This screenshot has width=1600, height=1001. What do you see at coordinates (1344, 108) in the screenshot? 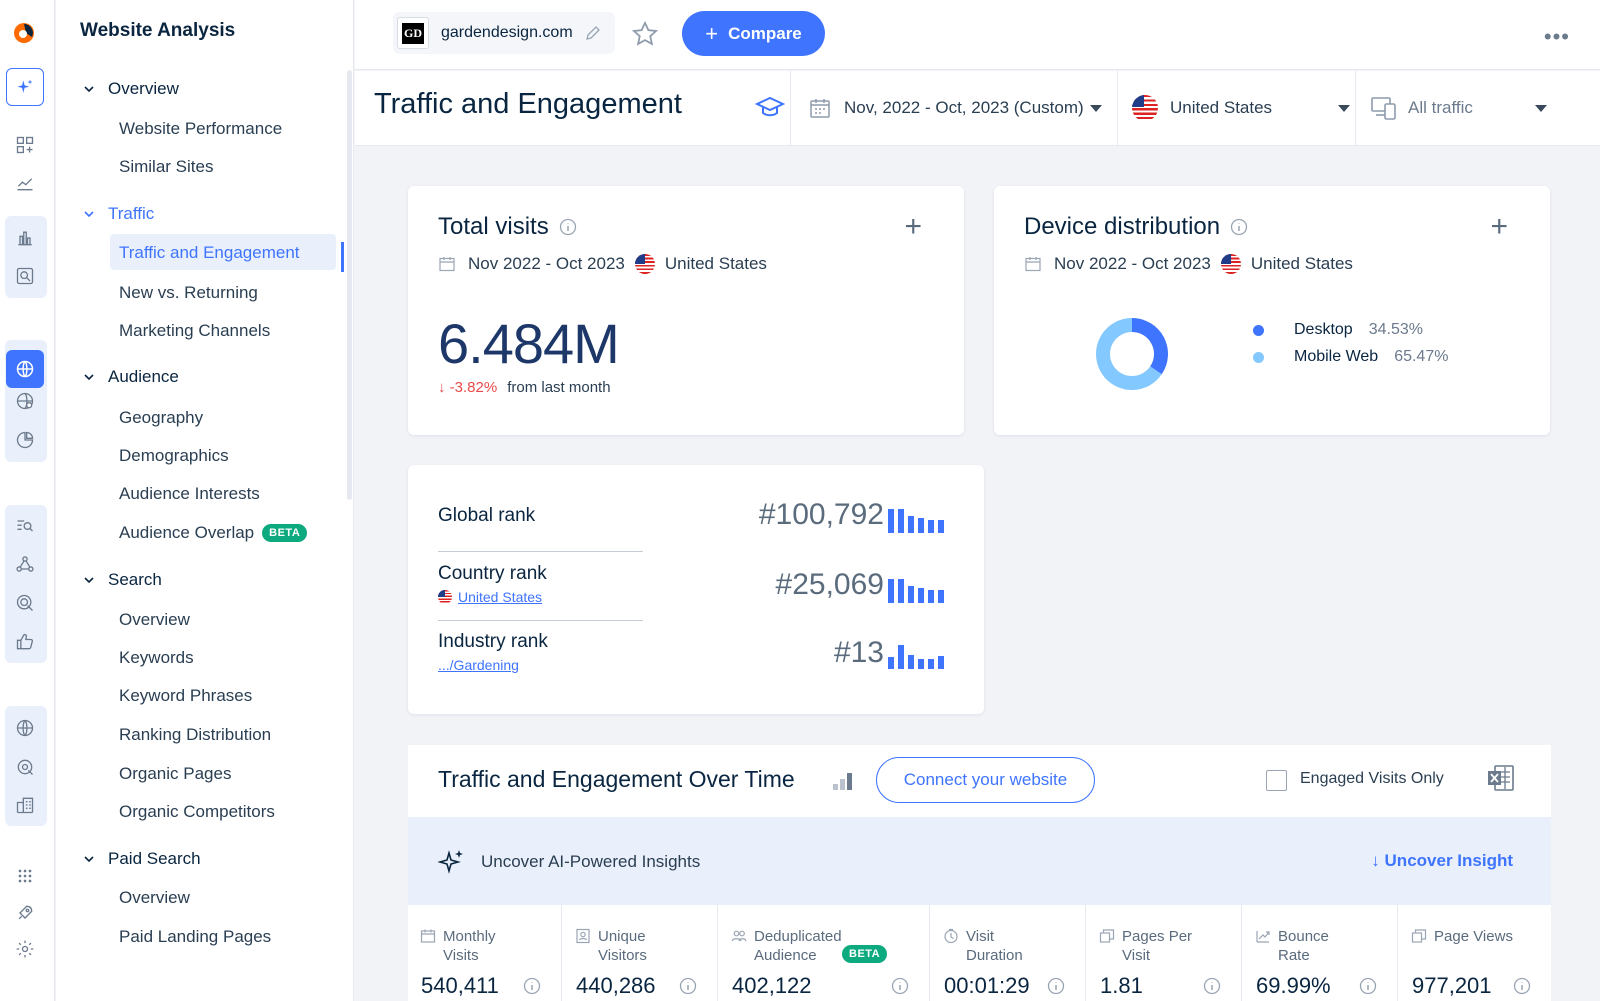
I see `caret-down-icon` at bounding box center [1344, 108].